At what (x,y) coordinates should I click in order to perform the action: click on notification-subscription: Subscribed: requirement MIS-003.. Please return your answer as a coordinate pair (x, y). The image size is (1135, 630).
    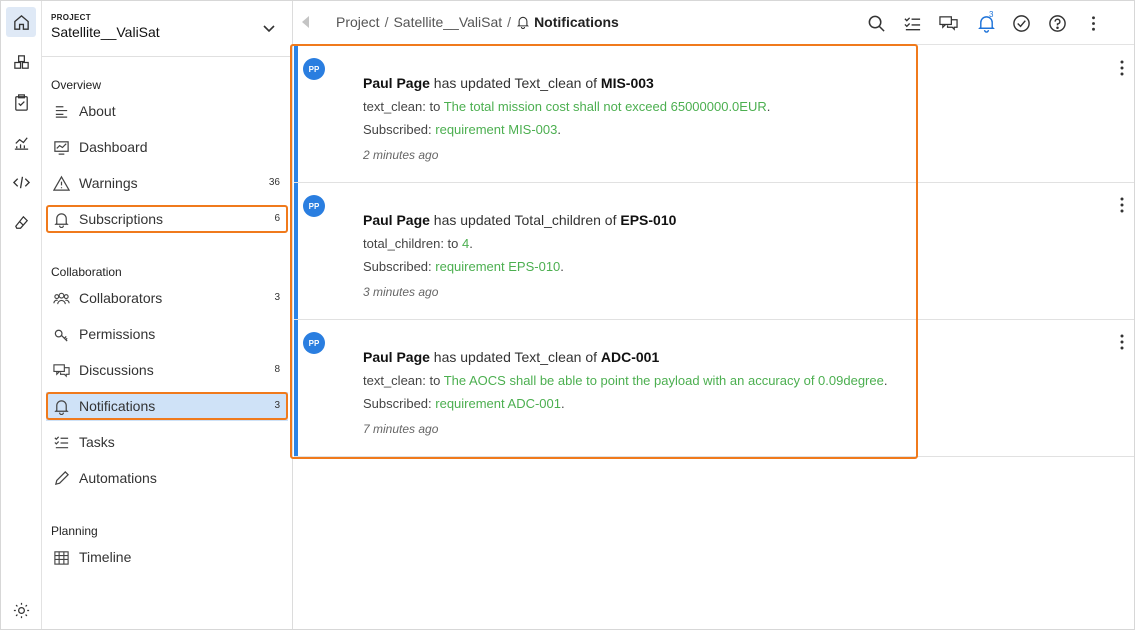
    Looking at the image, I should click on (462, 129).